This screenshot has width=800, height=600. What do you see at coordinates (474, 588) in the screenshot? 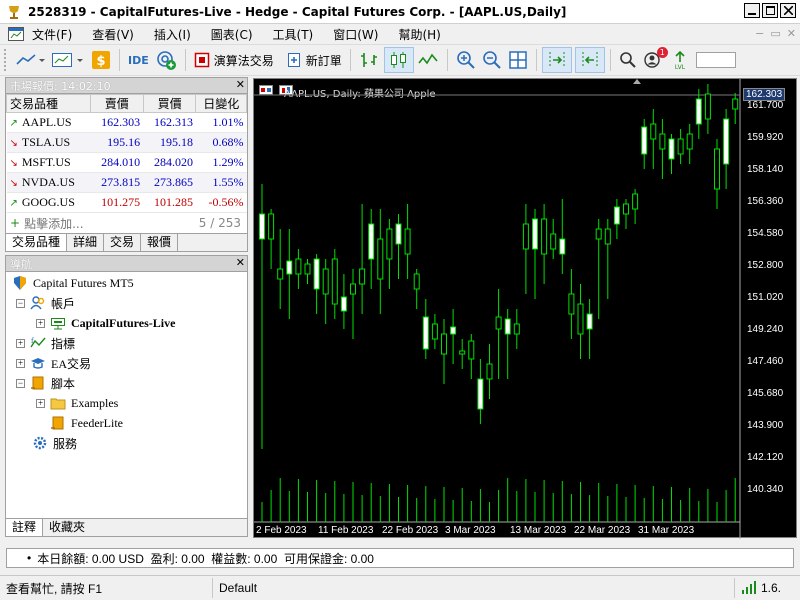
I see `status-profile-segment: Default` at bounding box center [474, 588].